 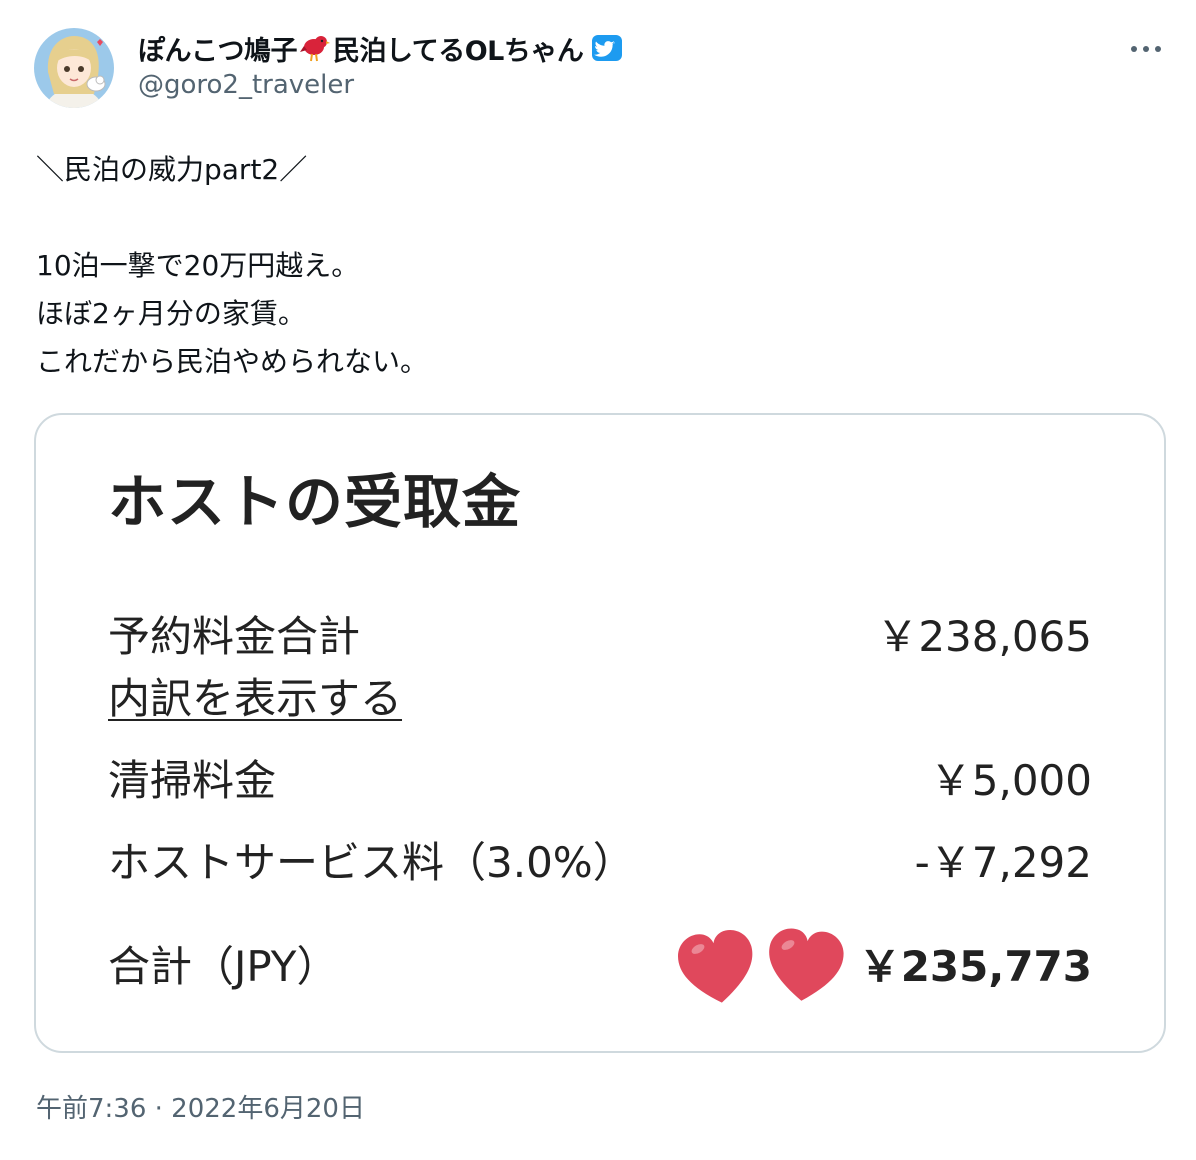 What do you see at coordinates (200, 1106) in the screenshot?
I see `tweet-timestamp: 午前7:36 · 2022年6月20日` at bounding box center [200, 1106].